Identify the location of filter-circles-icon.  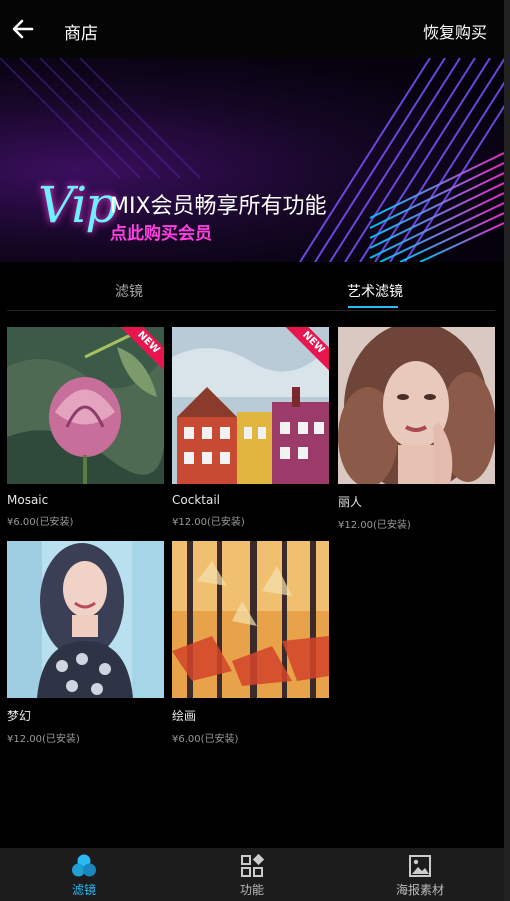
(84, 865).